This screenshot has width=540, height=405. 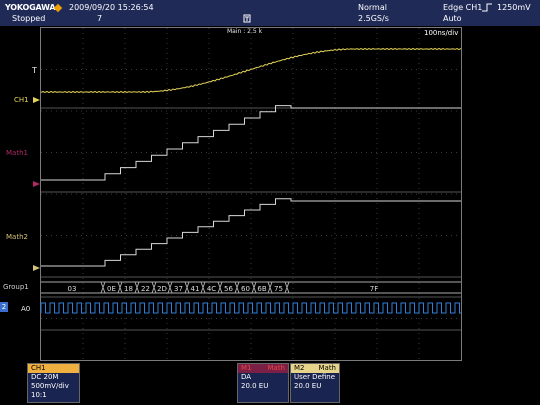 I want to click on ch1-panel-title: CH1, so click(x=53, y=368).